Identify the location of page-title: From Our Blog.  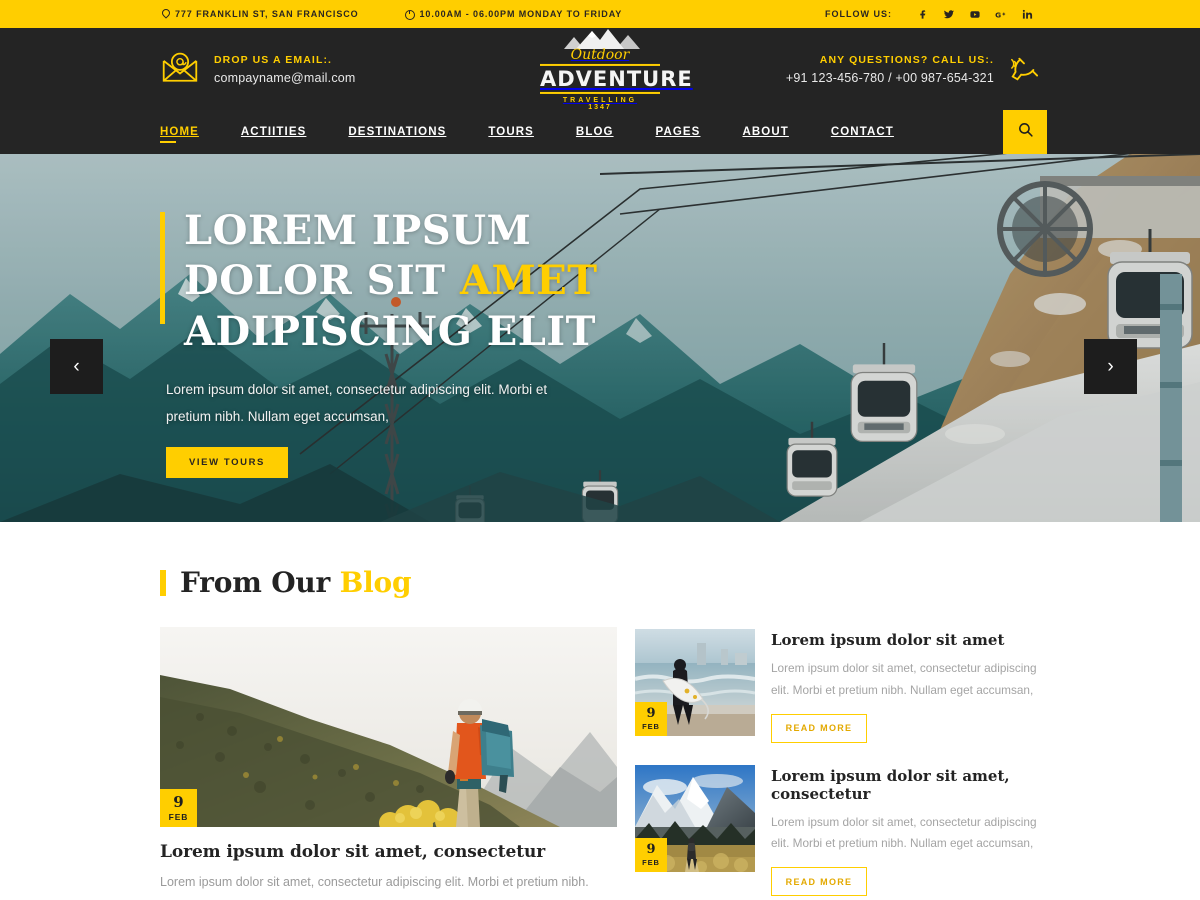
(296, 582).